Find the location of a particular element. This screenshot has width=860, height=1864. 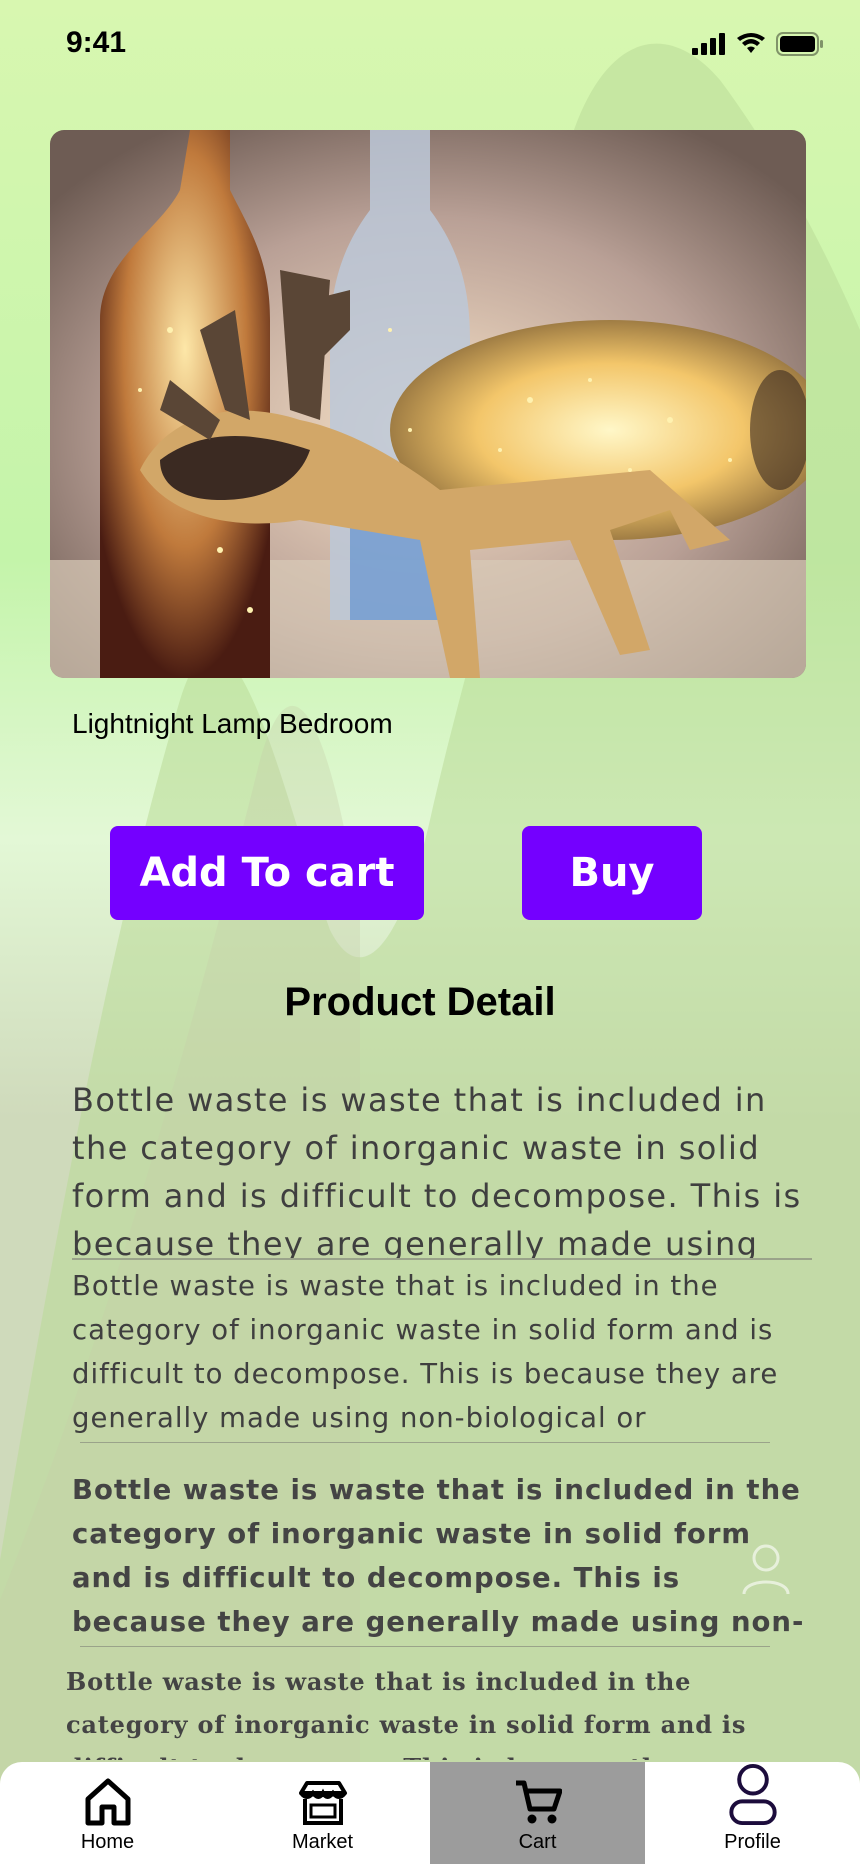

status-time: 9:41 is located at coordinates (96, 42).